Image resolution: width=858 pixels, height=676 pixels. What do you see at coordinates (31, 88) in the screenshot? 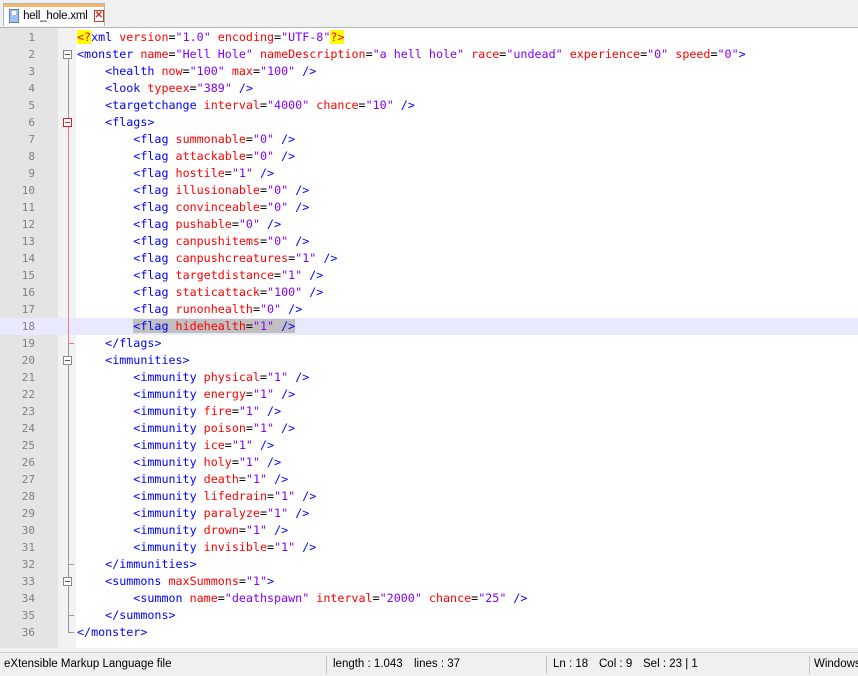
I see `line-number: 4` at bounding box center [31, 88].